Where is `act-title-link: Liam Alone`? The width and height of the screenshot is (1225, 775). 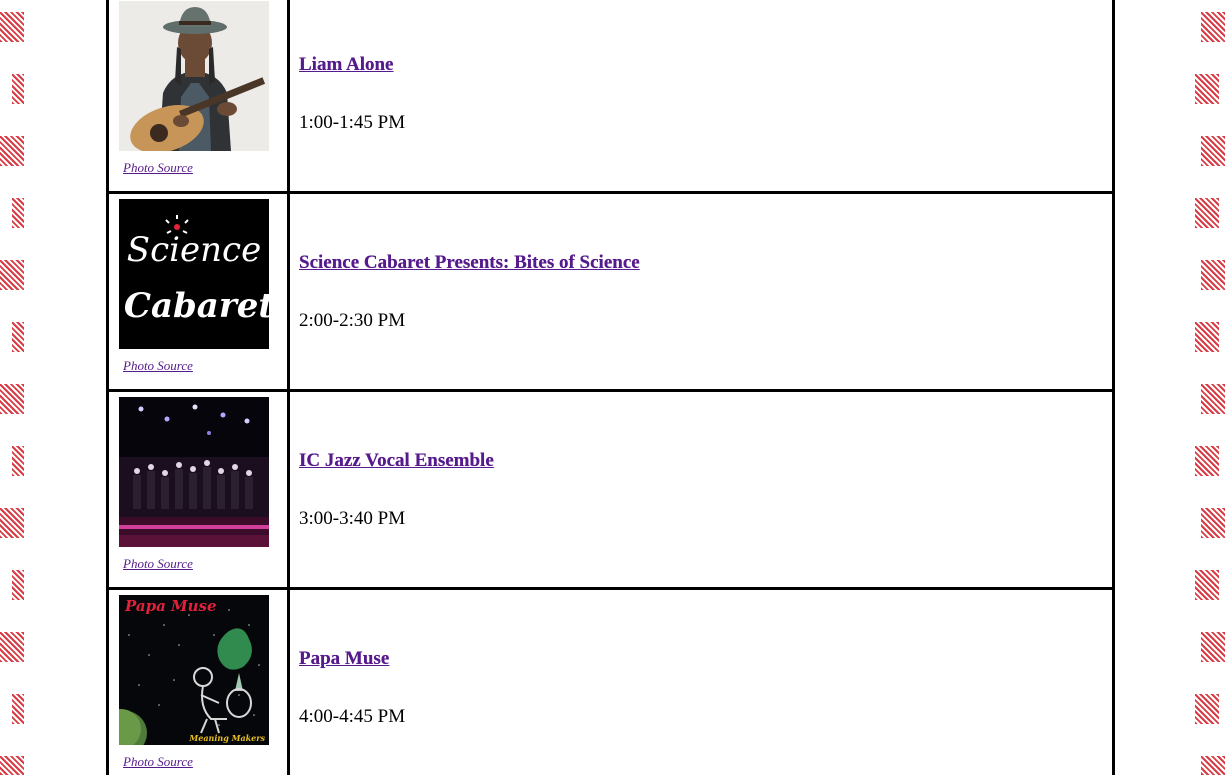
act-title-link: Liam Alone is located at coordinates (346, 65).